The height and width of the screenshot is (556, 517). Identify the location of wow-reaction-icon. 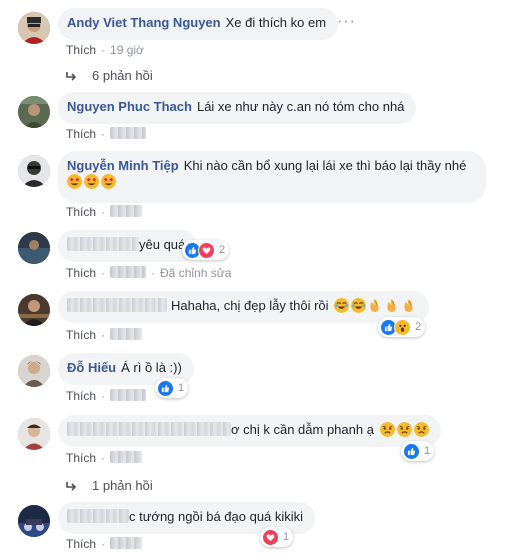
(402, 327).